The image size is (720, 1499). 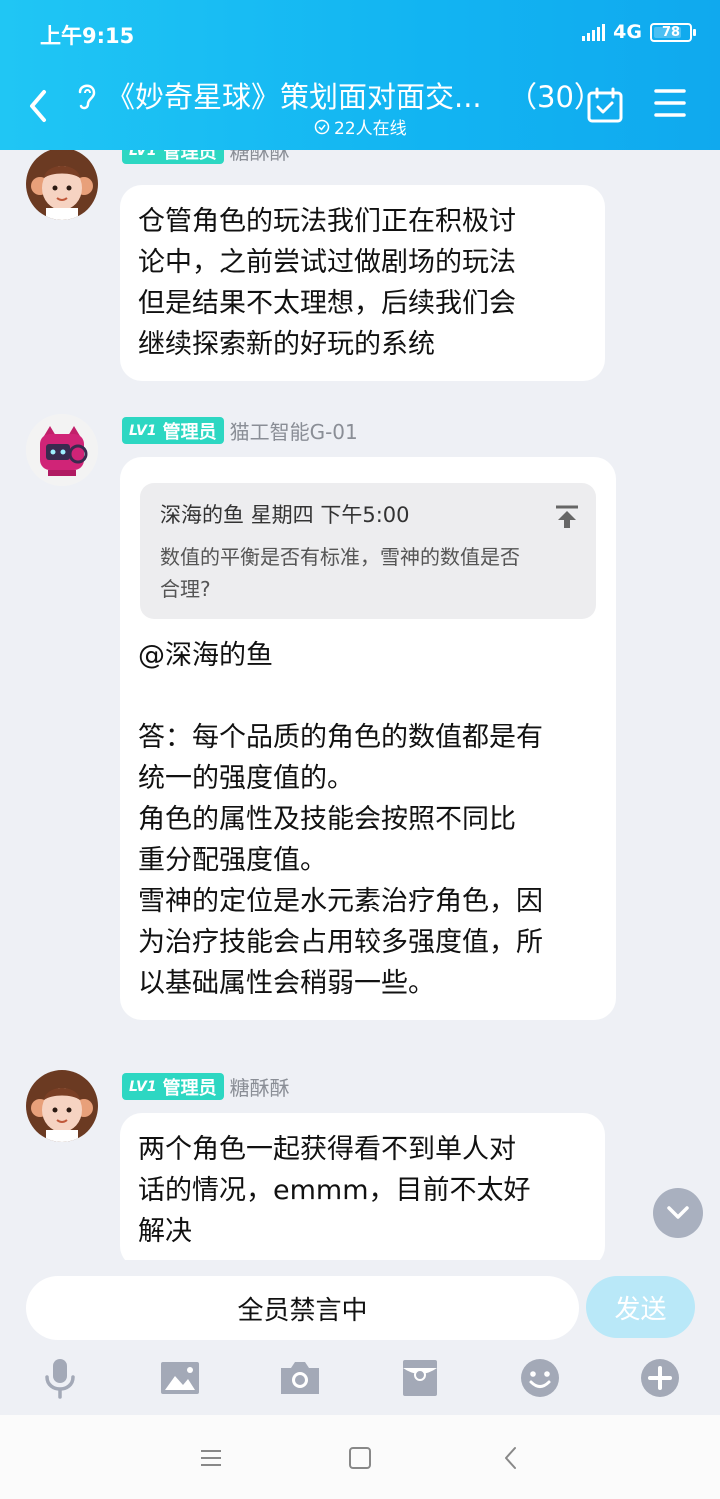 I want to click on camera-icon, so click(x=300, y=1378).